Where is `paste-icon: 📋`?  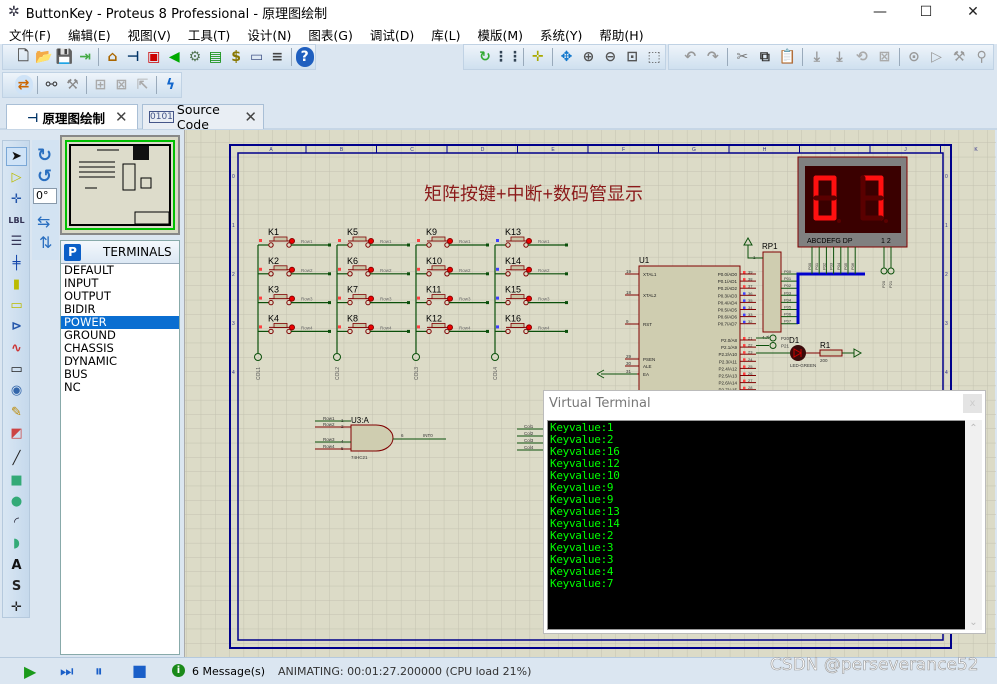 paste-icon: 📋 is located at coordinates (788, 57).